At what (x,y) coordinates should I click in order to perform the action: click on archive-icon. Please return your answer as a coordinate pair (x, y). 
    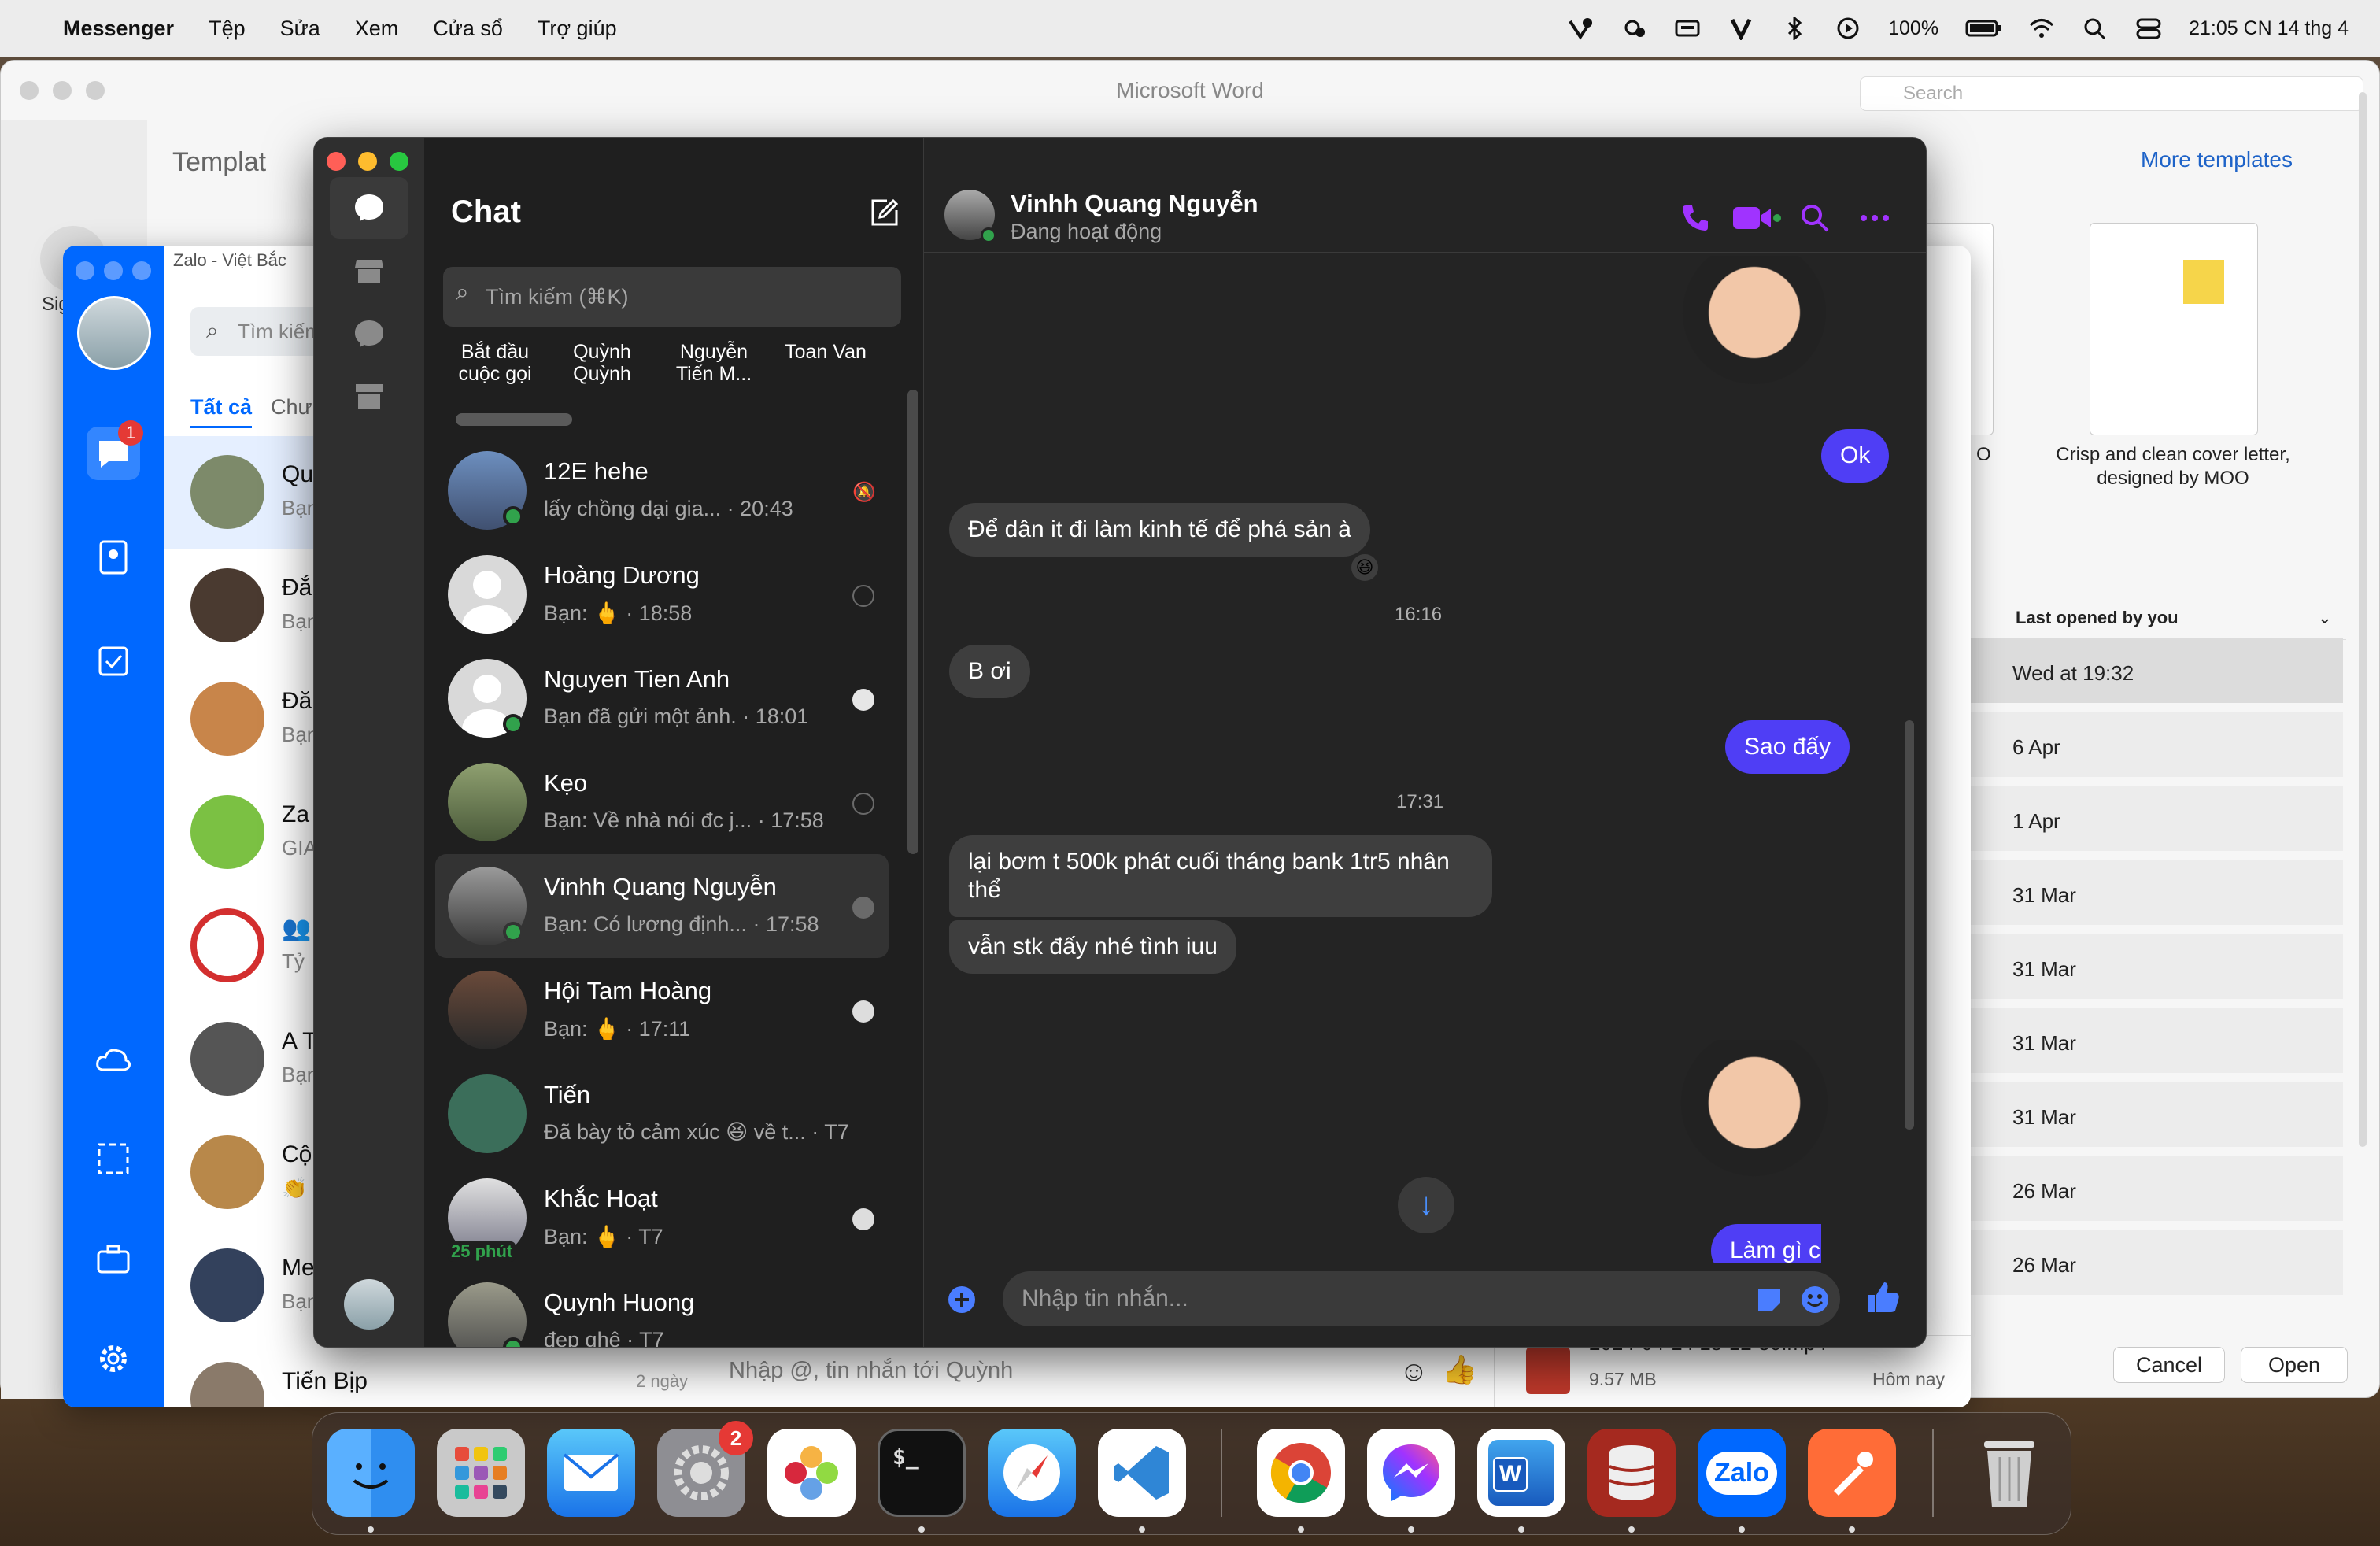
    Looking at the image, I should click on (369, 397).